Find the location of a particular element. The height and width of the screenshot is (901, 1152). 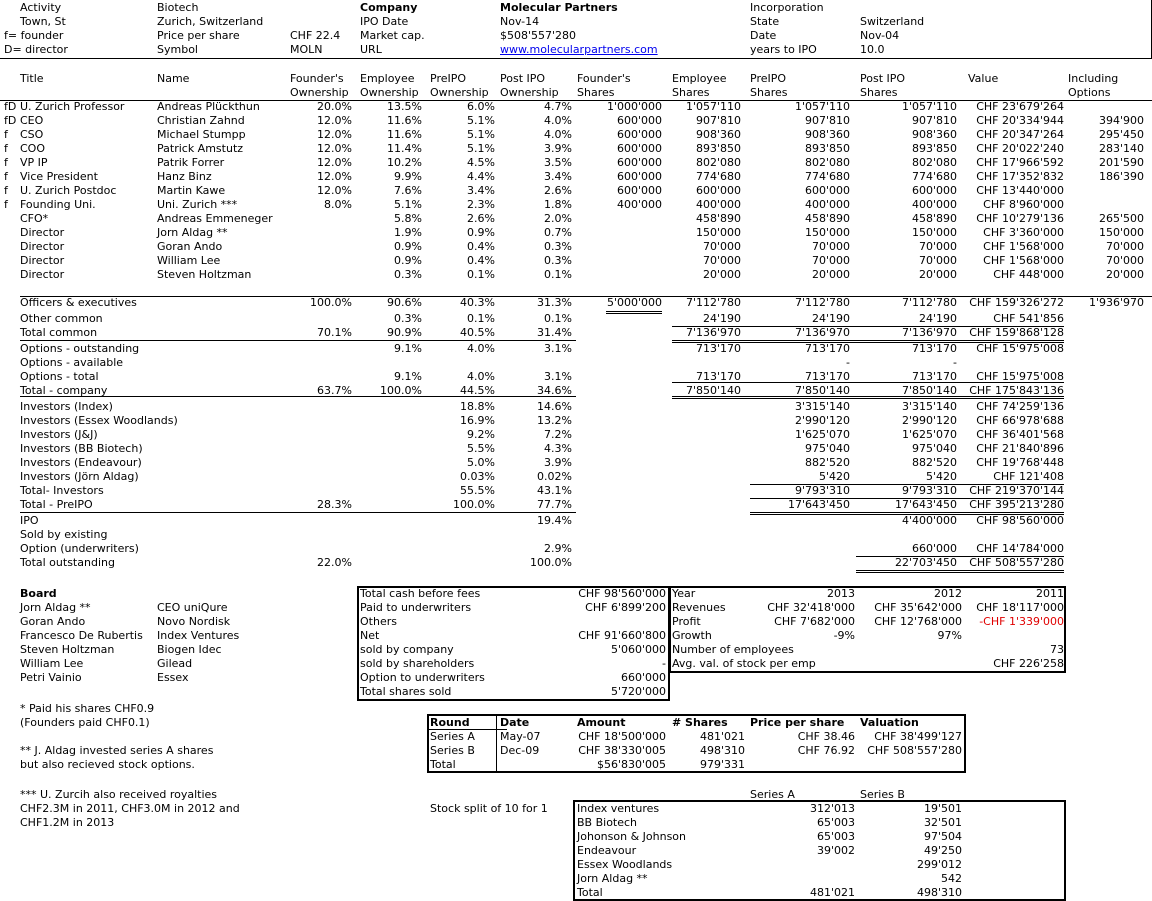

summary-title: Other common is located at coordinates (61, 318).